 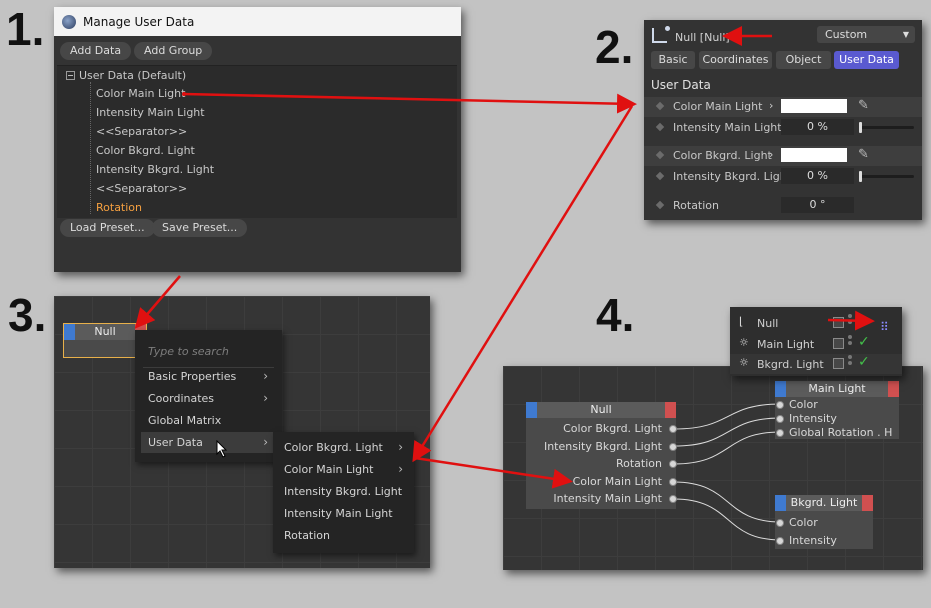 I want to click on object-row-main-light: ☼ Main Light ✓, so click(x=816, y=344).